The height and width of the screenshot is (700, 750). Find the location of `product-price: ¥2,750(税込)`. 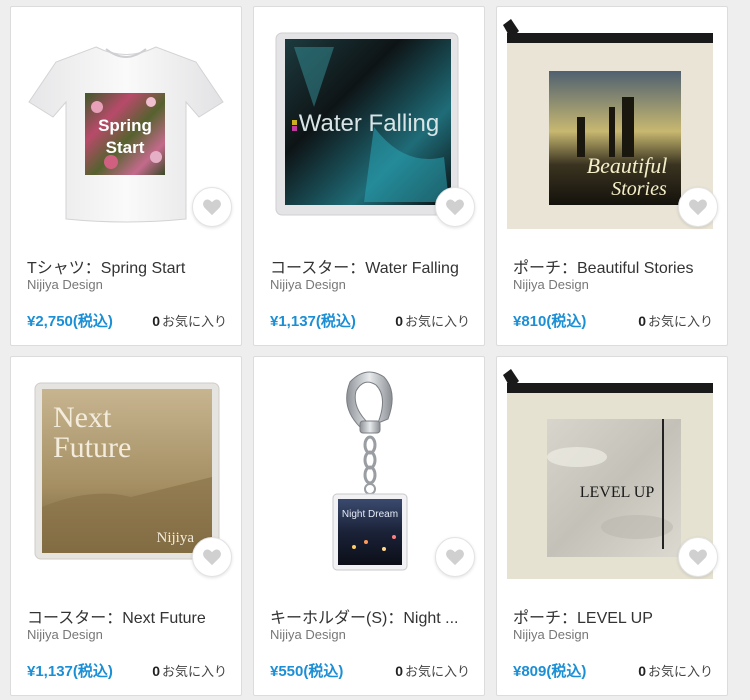

product-price: ¥2,750(税込) is located at coordinates (70, 321).